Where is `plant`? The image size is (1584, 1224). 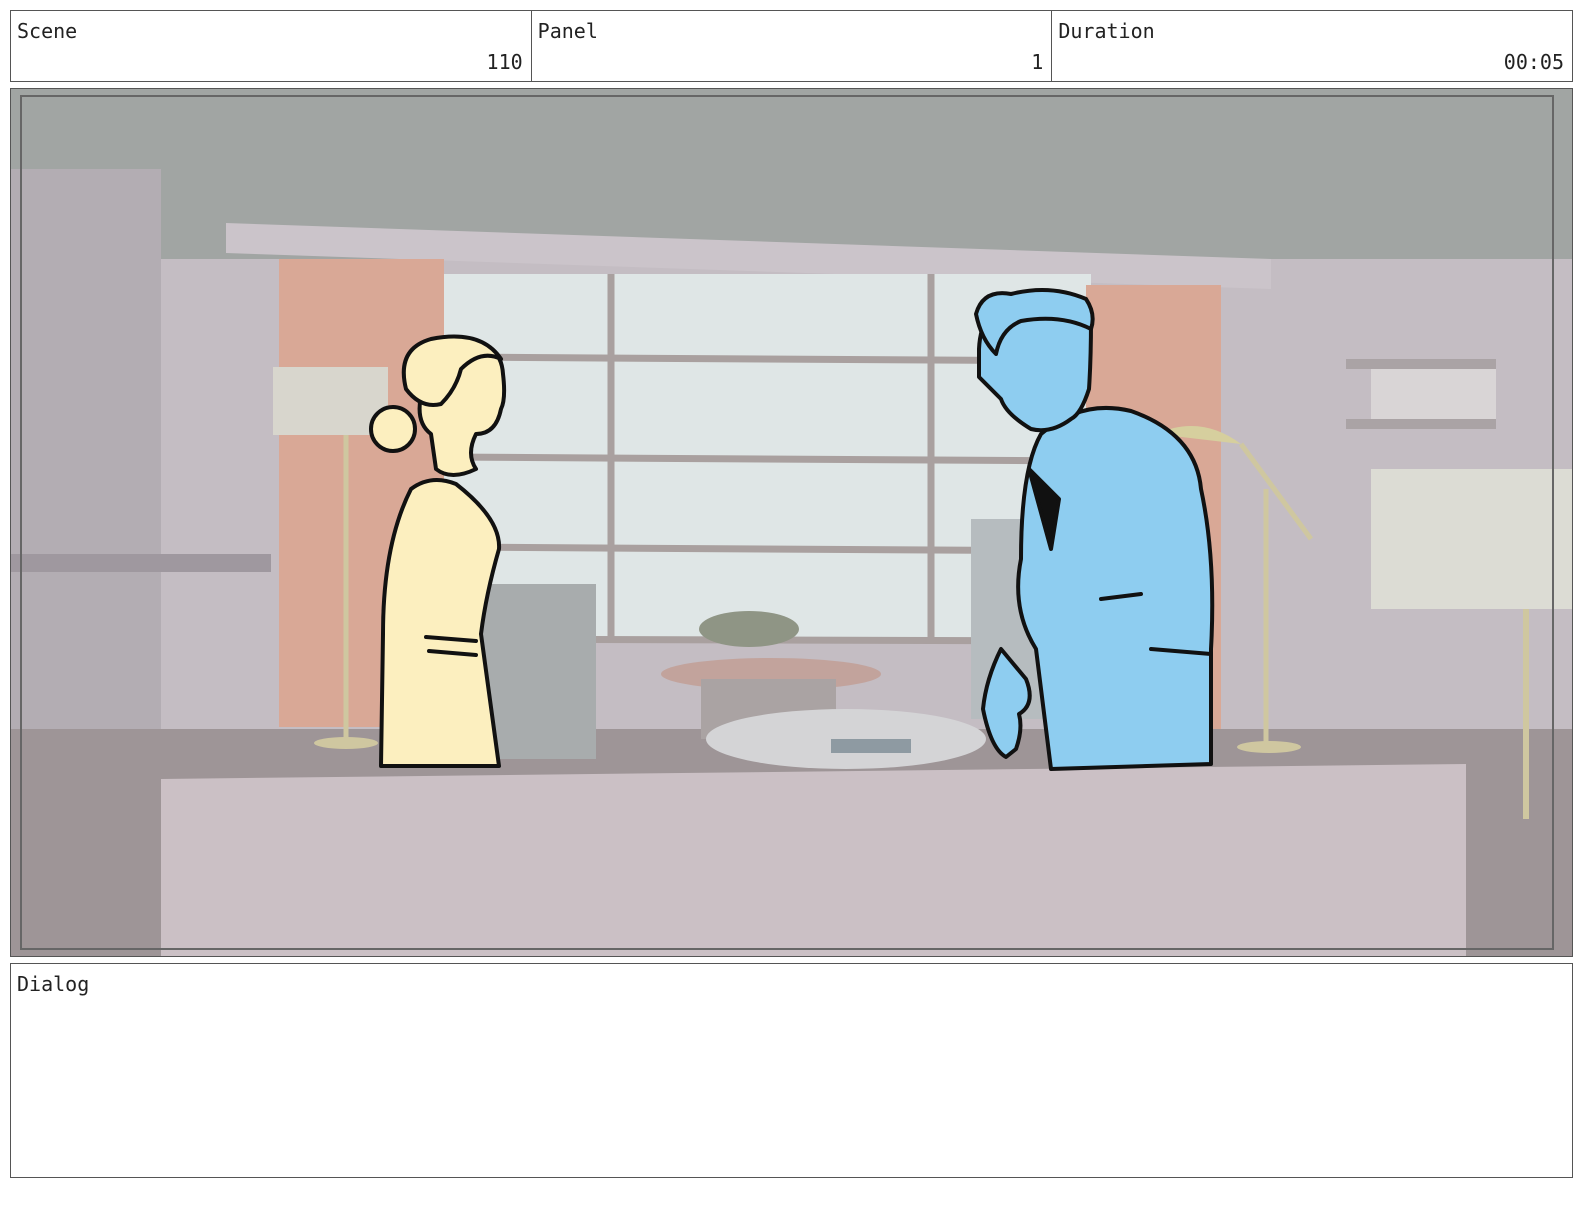
plant is located at coordinates (749, 629).